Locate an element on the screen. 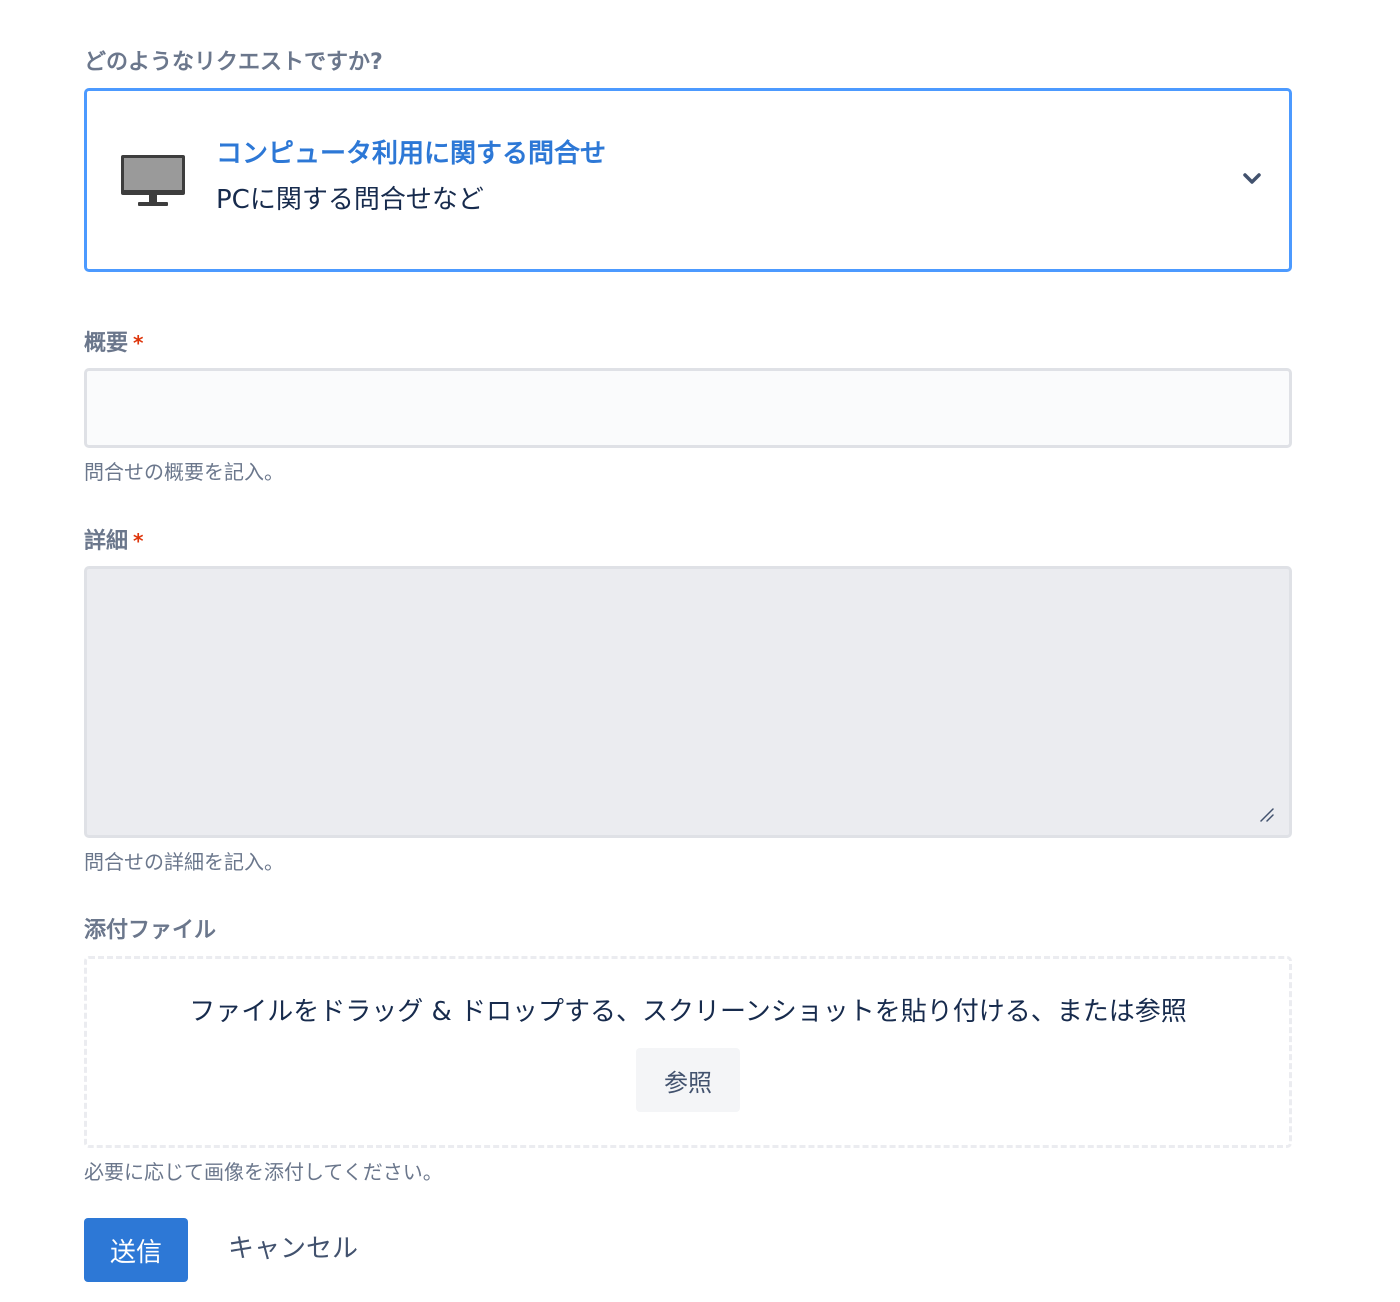  summary-input is located at coordinates (688, 408).